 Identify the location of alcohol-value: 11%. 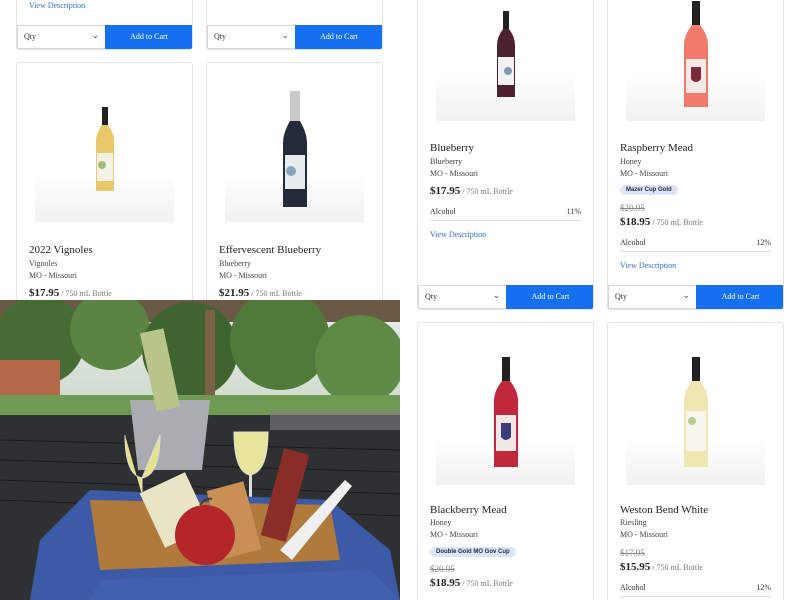
(573, 211).